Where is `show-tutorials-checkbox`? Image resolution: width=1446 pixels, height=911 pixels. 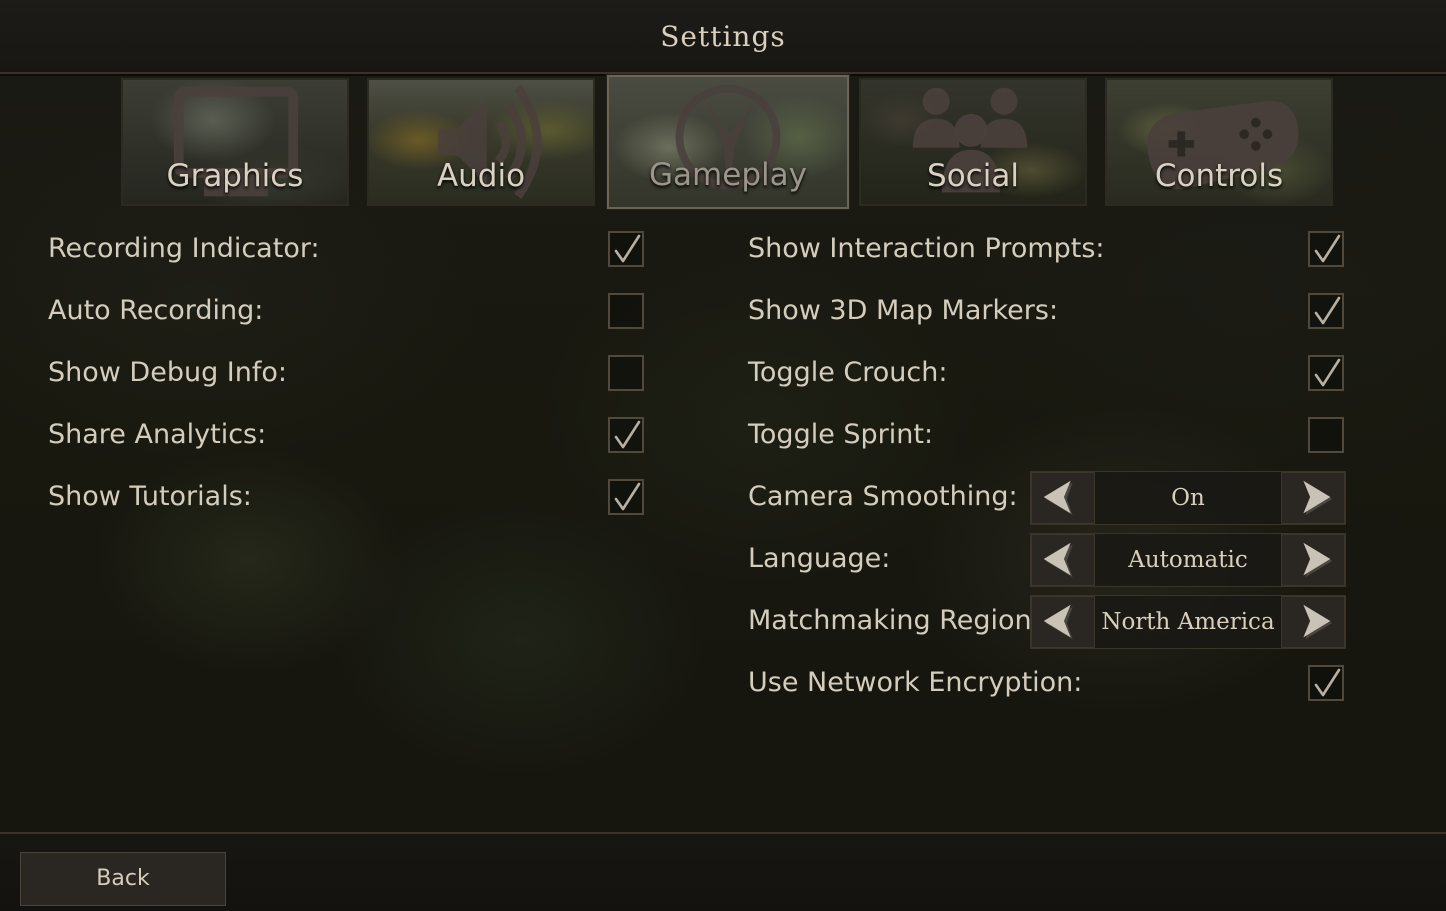 show-tutorials-checkbox is located at coordinates (626, 497).